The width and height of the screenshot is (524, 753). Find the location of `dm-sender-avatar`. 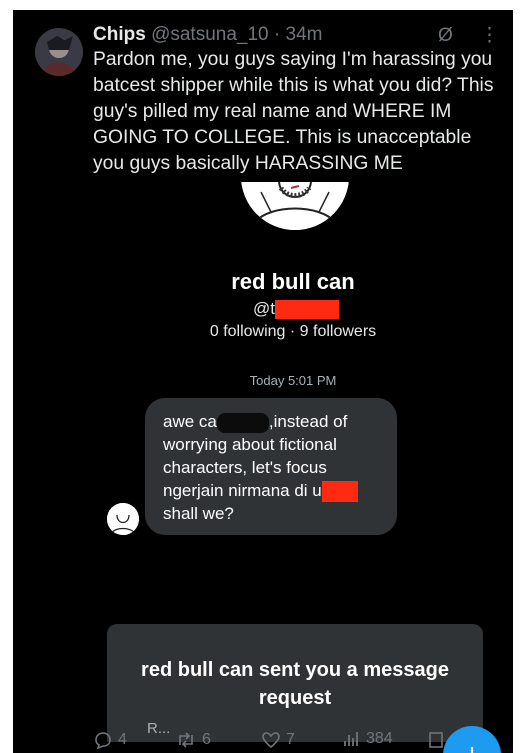

dm-sender-avatar is located at coordinates (123, 519).